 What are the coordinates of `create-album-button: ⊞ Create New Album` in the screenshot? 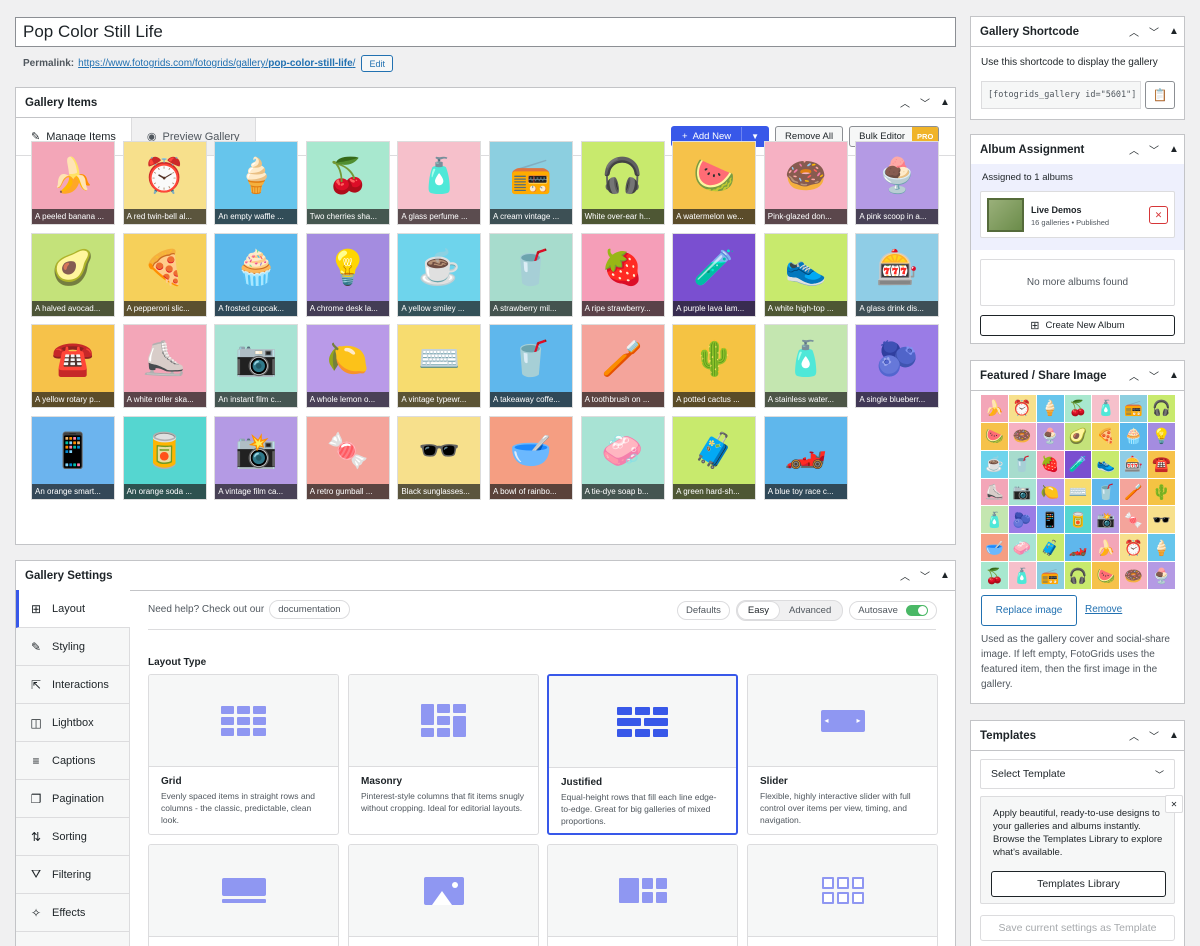 It's located at (1077, 325).